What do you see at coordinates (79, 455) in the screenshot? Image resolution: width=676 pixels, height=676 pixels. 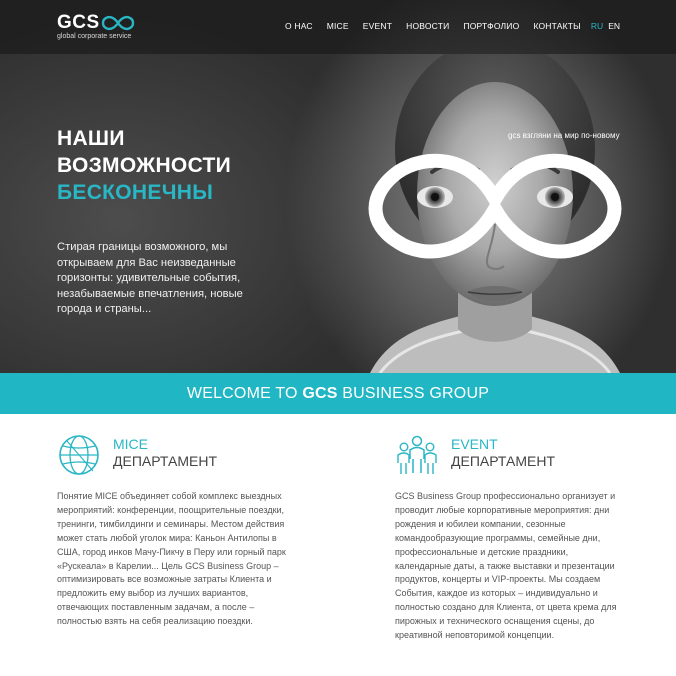 I see `globe-icon` at bounding box center [79, 455].